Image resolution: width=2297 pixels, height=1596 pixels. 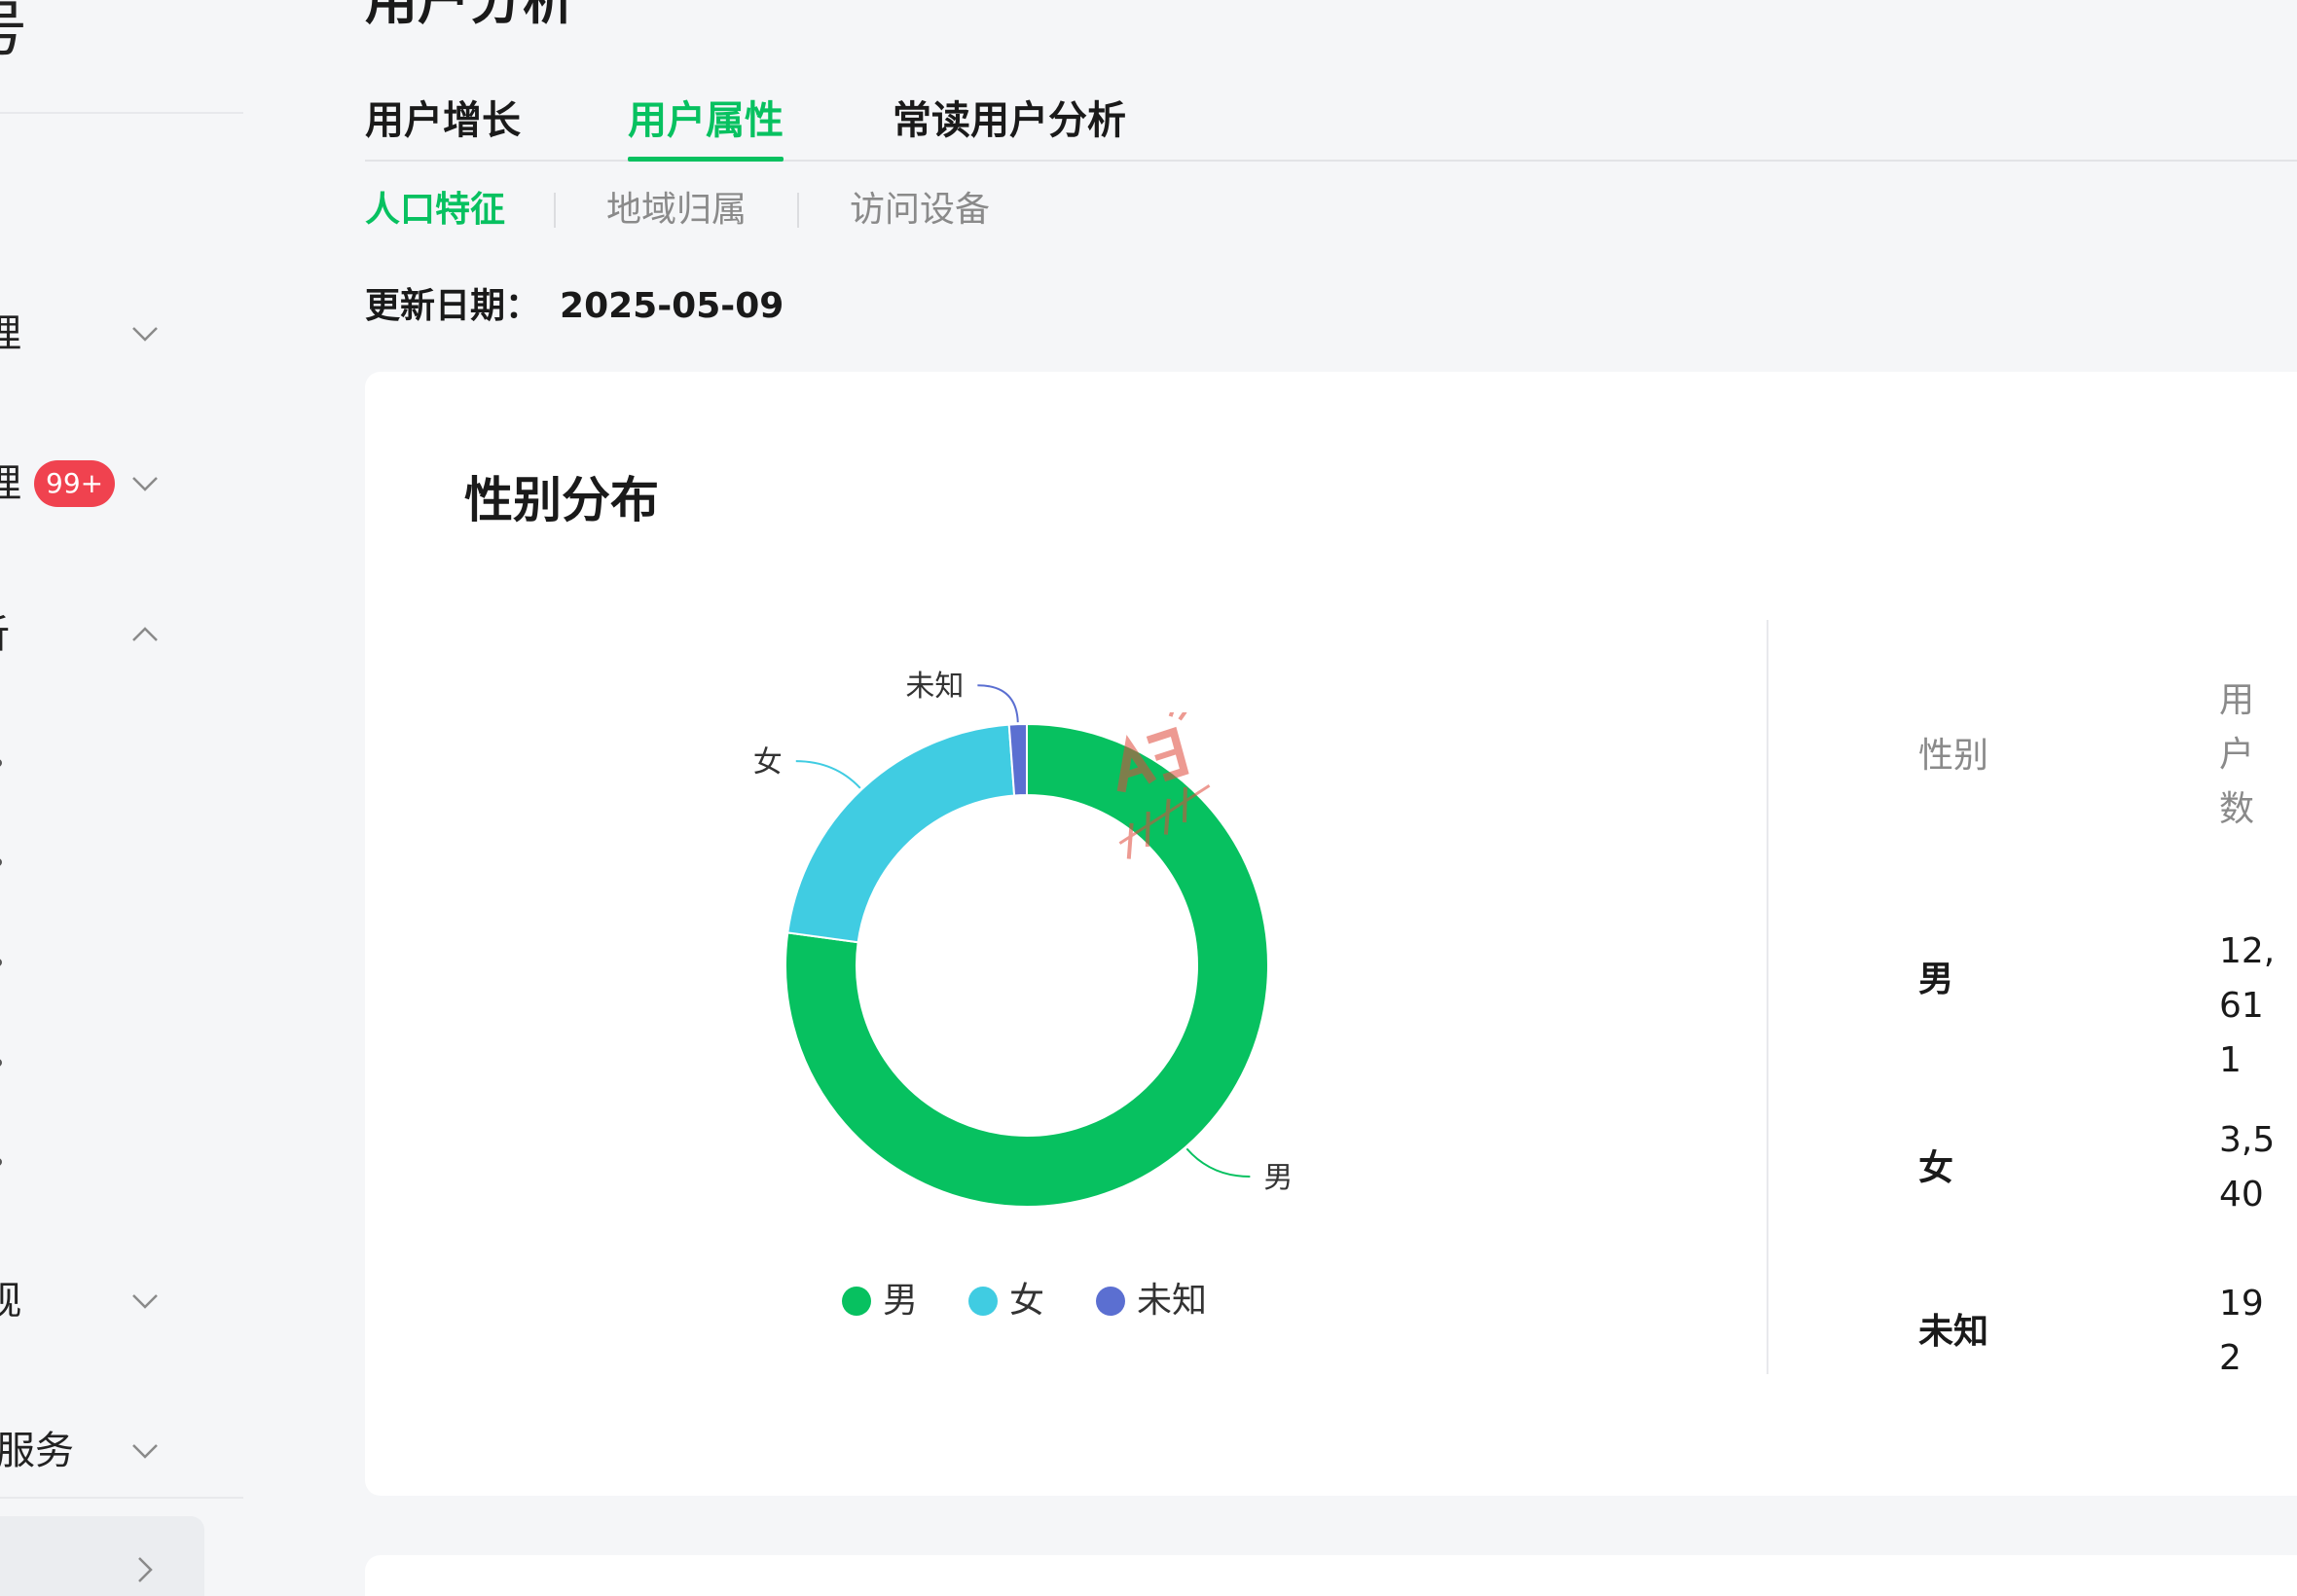 I want to click on sidebar-item-1: 理, so click(x=83, y=334).